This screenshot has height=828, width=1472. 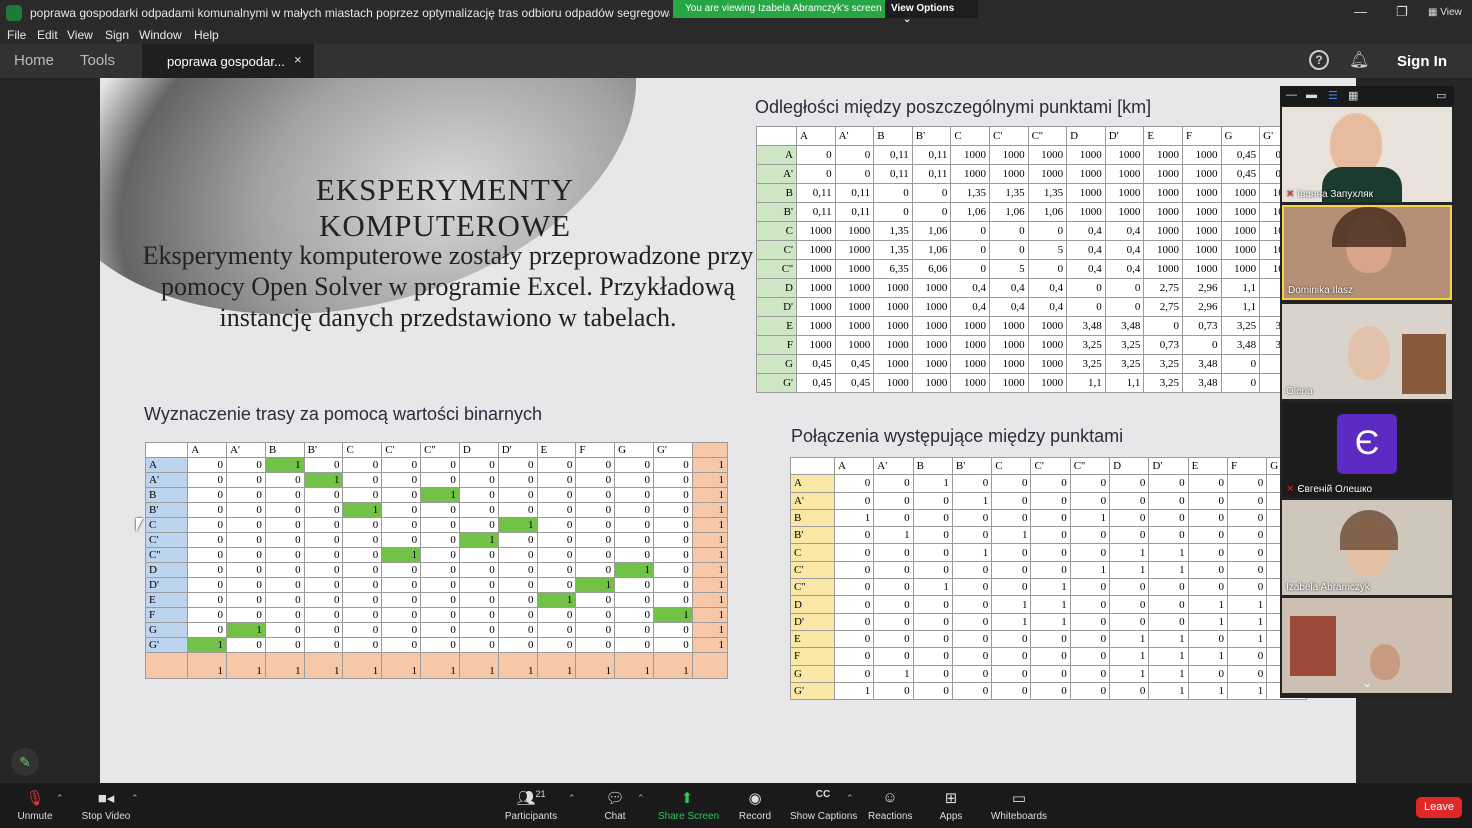 I want to click on chat-button: 💬︎ Chat, so click(x=615, y=805).